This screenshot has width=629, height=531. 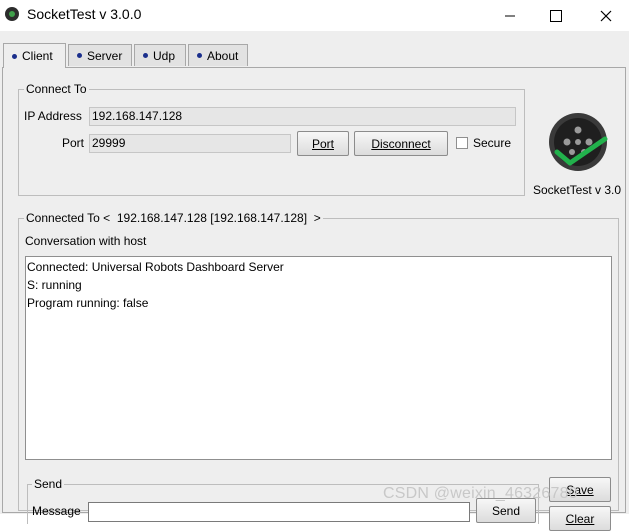 What do you see at coordinates (578, 142) in the screenshot?
I see `sockettest-logo-icon` at bounding box center [578, 142].